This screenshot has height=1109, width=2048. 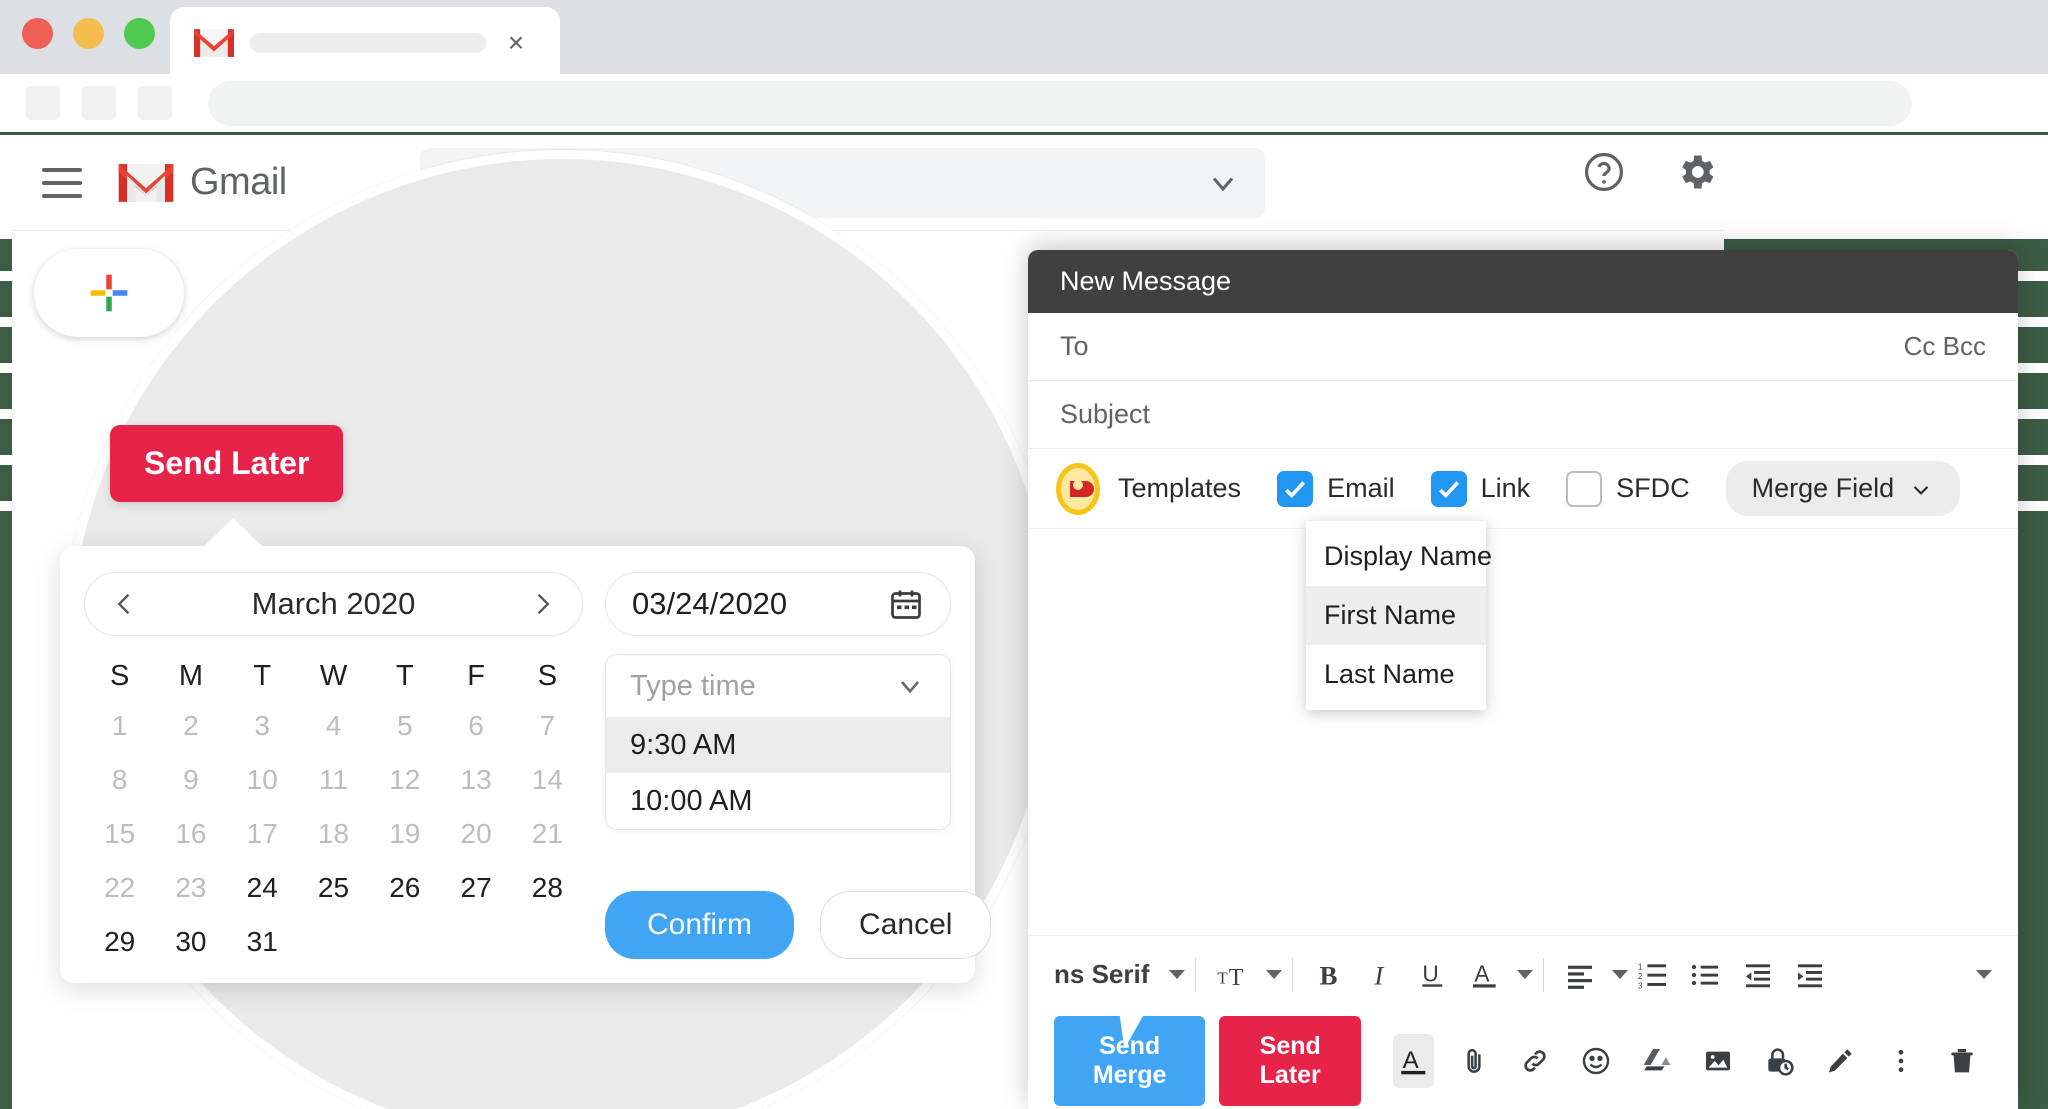 I want to click on attach-icon, so click(x=1474, y=1061).